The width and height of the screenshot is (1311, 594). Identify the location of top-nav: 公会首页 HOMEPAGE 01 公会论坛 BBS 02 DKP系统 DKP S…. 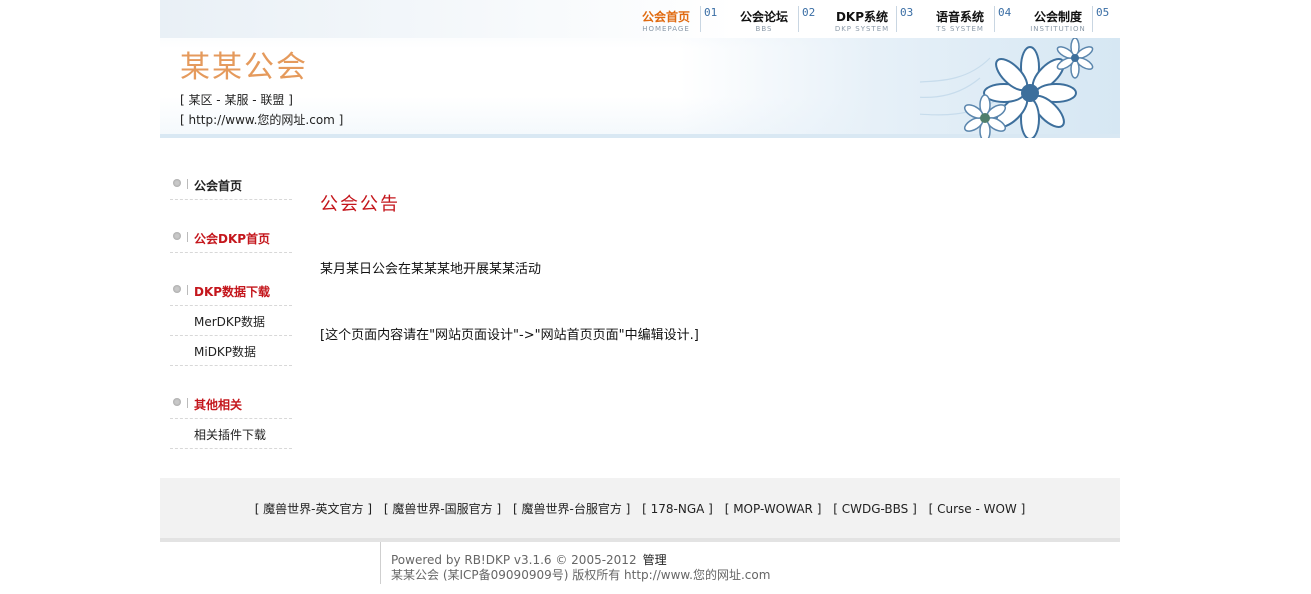
(875, 19).